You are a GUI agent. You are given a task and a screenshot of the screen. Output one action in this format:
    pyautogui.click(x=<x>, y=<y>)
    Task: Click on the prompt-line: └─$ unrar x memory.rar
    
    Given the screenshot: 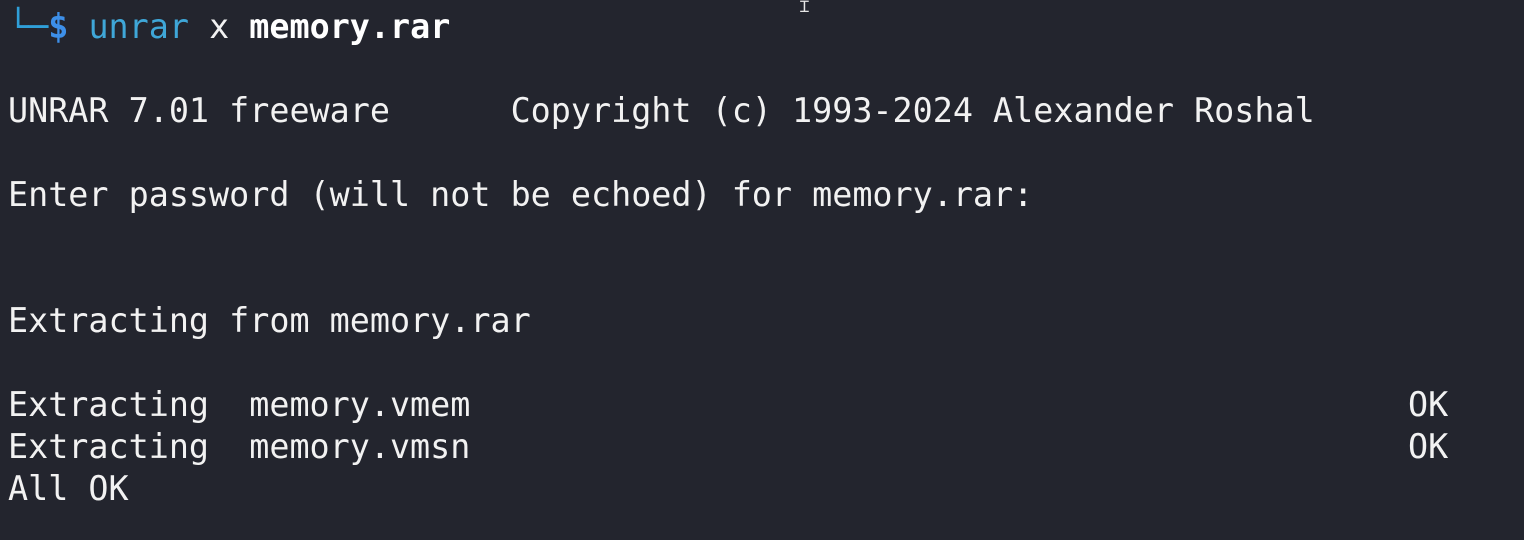 What is the action you would take?
    pyautogui.click(x=229, y=27)
    